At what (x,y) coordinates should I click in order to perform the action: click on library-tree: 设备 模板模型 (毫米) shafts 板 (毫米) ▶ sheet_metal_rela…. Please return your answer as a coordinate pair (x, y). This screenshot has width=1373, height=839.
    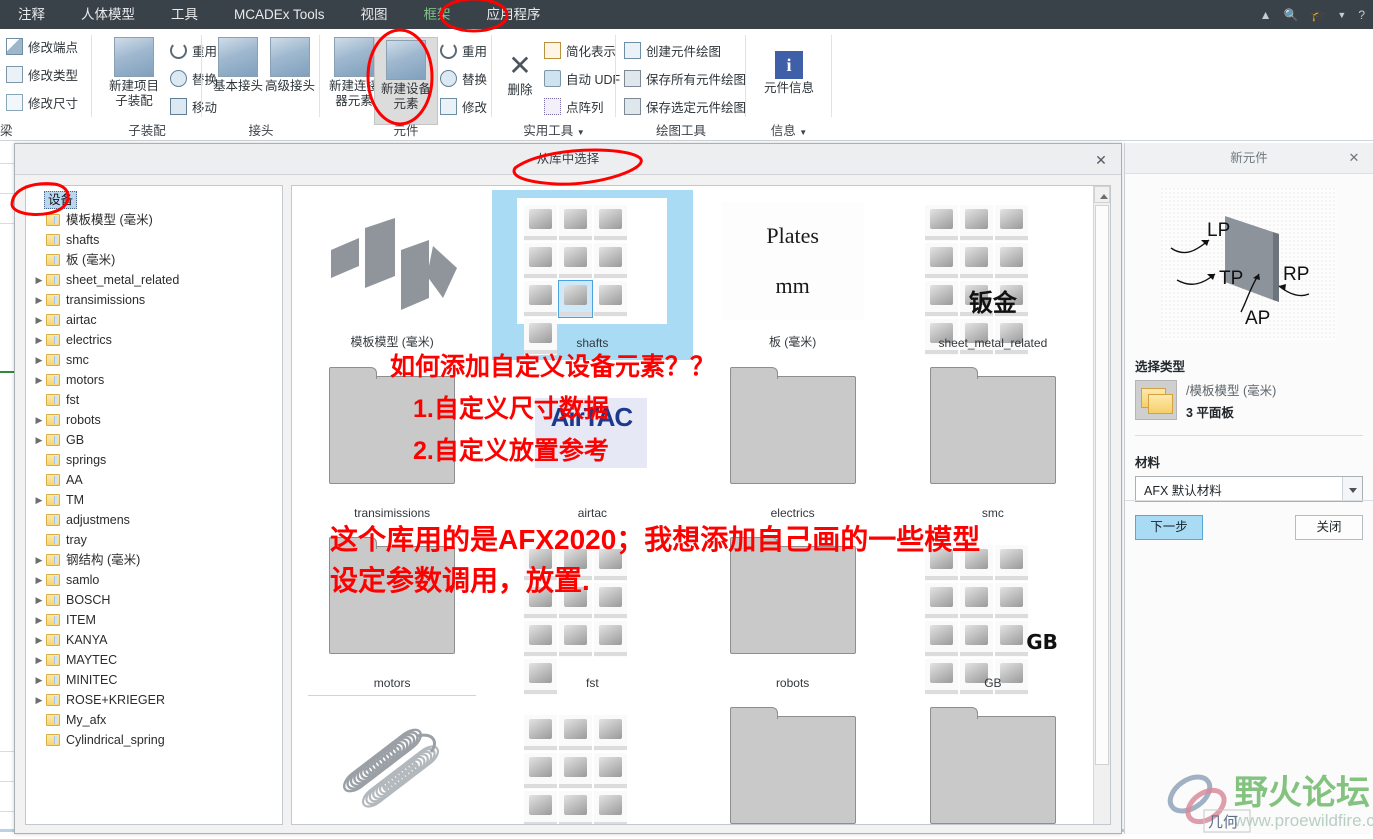
    Looking at the image, I should click on (154, 505).